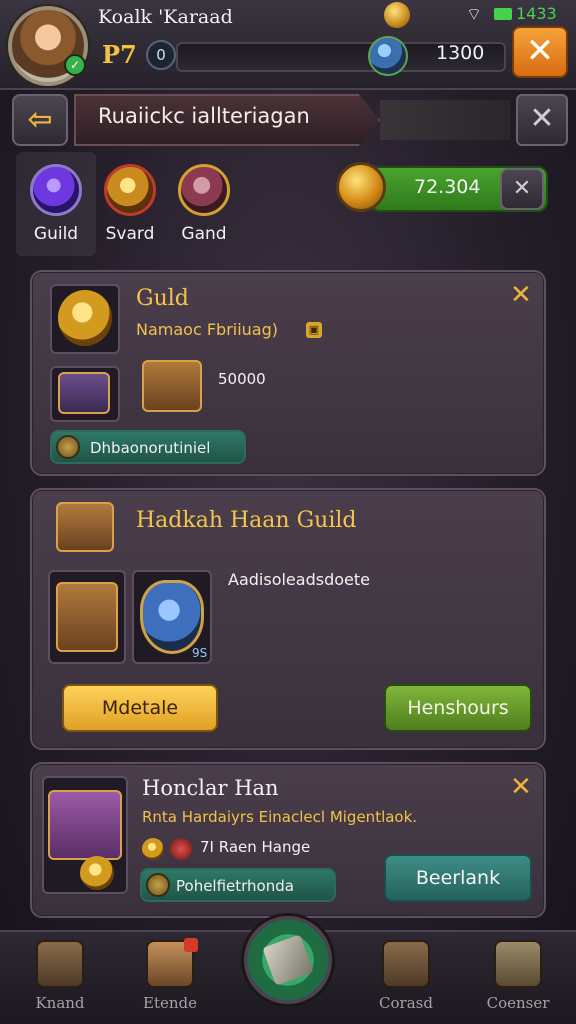  I want to click on tab-gand: Gand, so click(204, 234).